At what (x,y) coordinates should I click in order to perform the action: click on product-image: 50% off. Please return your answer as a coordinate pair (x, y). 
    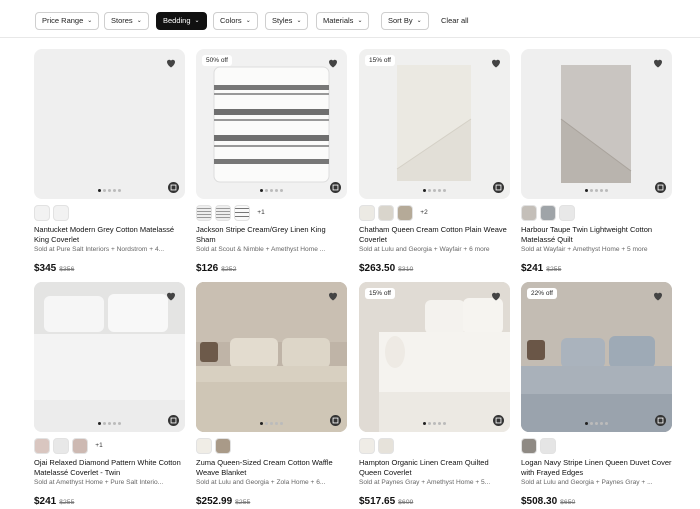
    Looking at the image, I should click on (271, 124).